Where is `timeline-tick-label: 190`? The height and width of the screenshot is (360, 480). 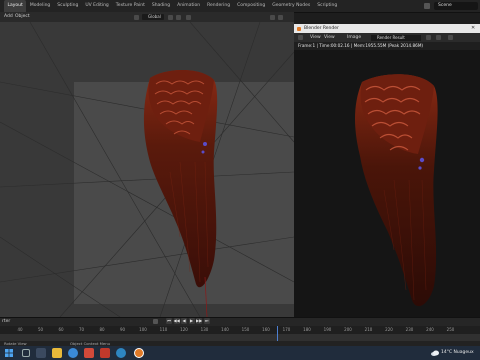
timeline-tick-label: 190 is located at coordinates (327, 329).